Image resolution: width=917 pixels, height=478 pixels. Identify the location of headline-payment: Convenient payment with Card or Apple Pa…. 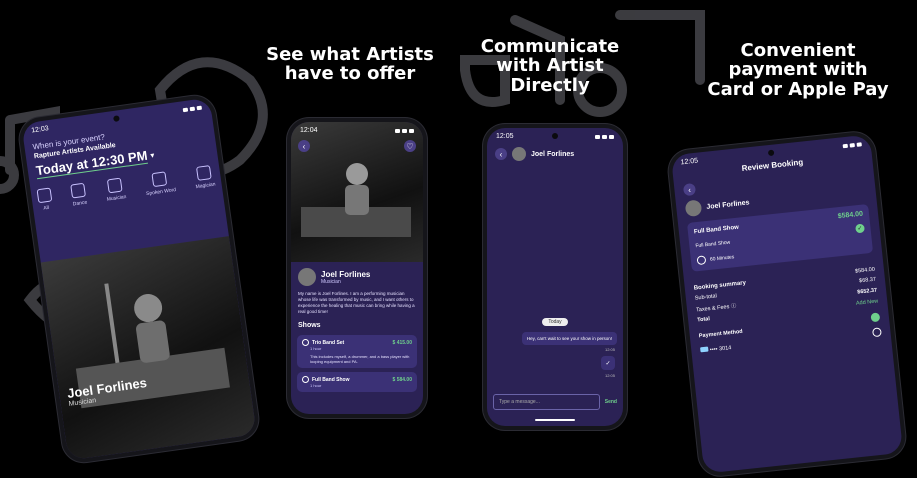
(798, 70).